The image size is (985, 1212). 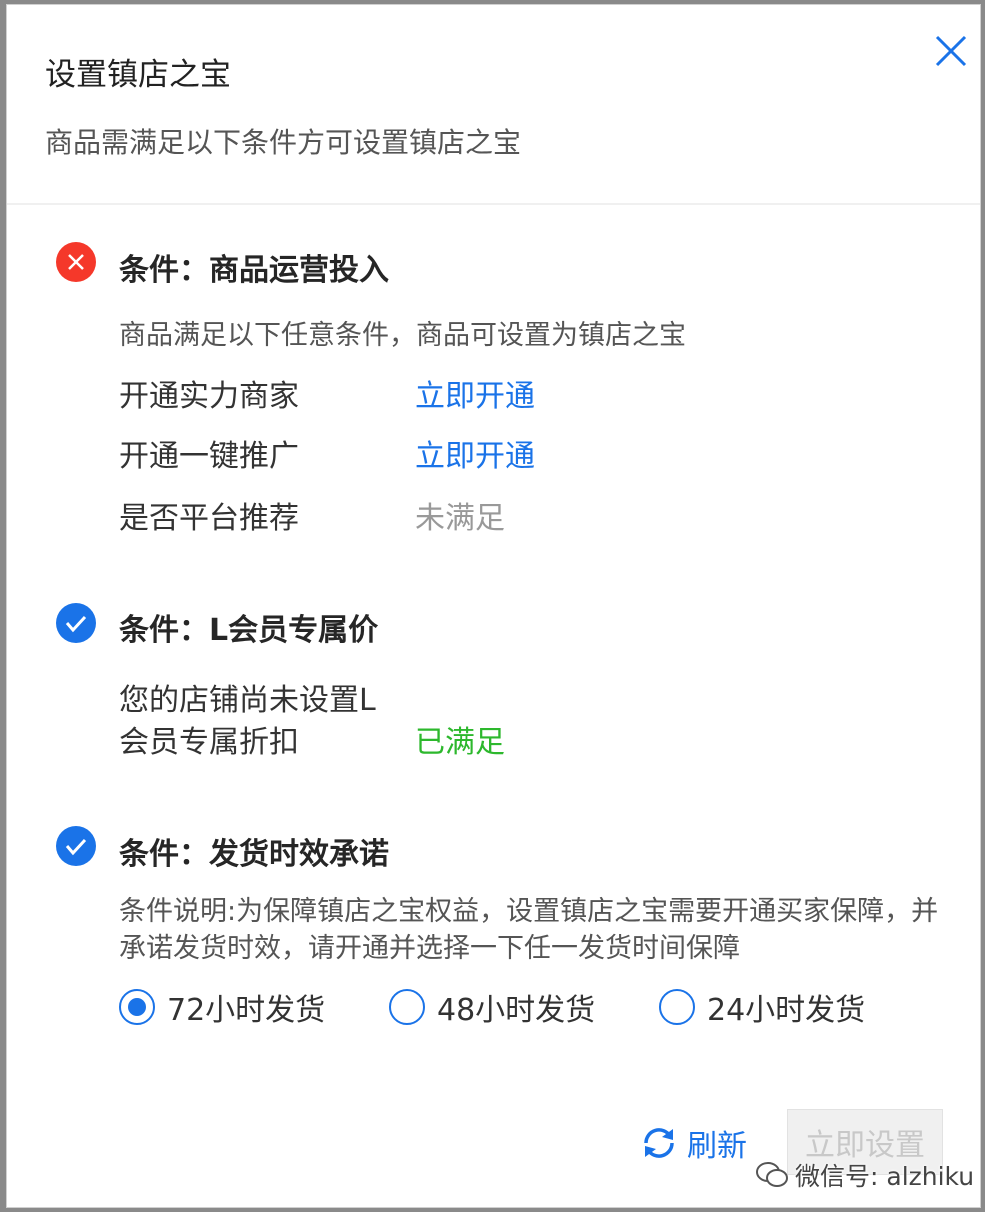 I want to click on radio-selected-indicator, so click(x=137, y=1007).